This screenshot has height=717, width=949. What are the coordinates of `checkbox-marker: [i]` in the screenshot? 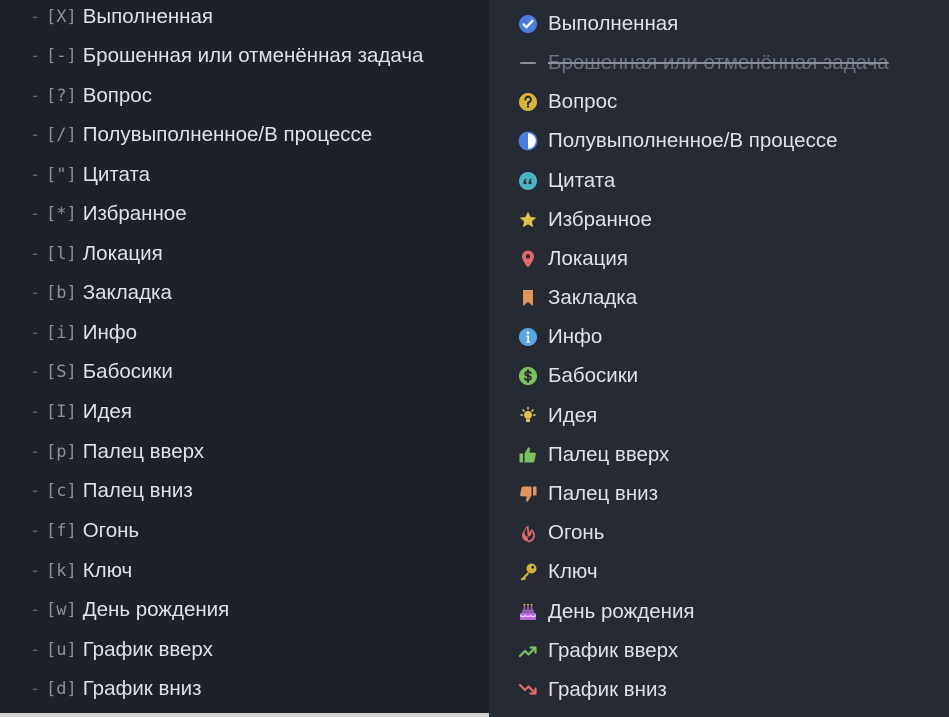 It's located at (61, 333).